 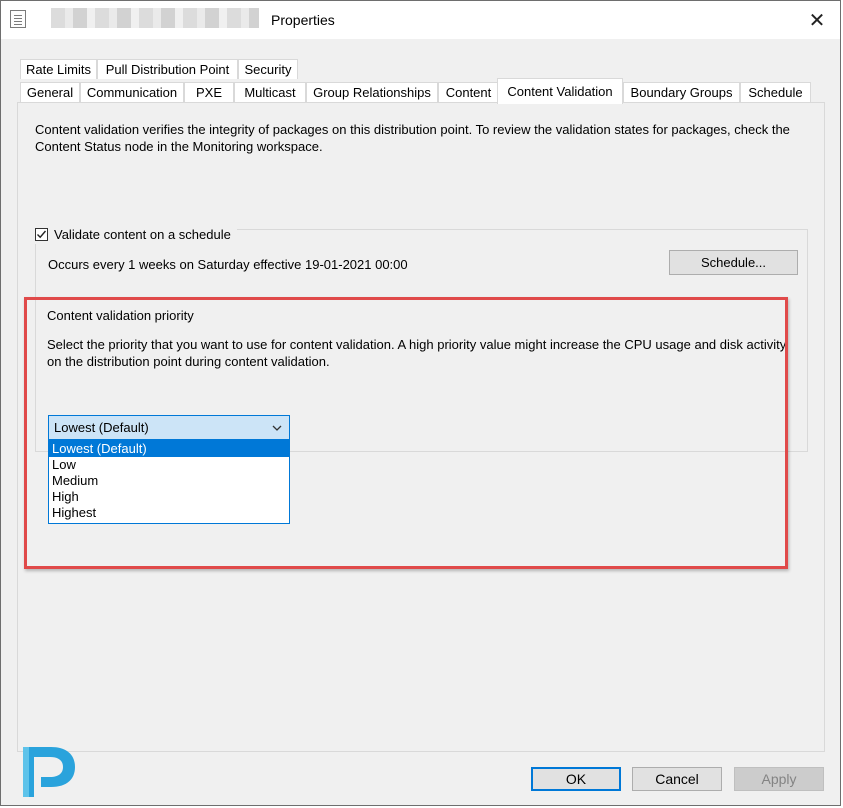 I want to click on priority-option-high: High, so click(x=169, y=497).